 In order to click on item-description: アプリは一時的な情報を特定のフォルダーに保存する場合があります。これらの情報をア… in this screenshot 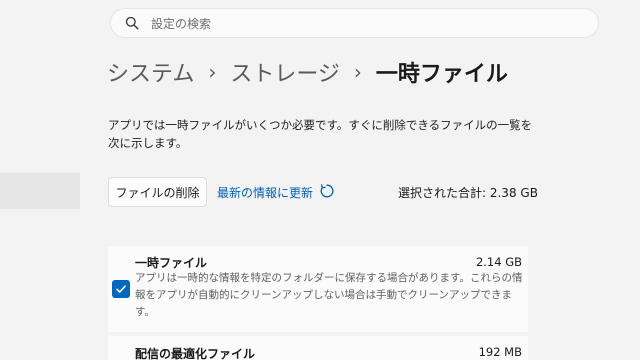, I will do `click(329, 295)`.